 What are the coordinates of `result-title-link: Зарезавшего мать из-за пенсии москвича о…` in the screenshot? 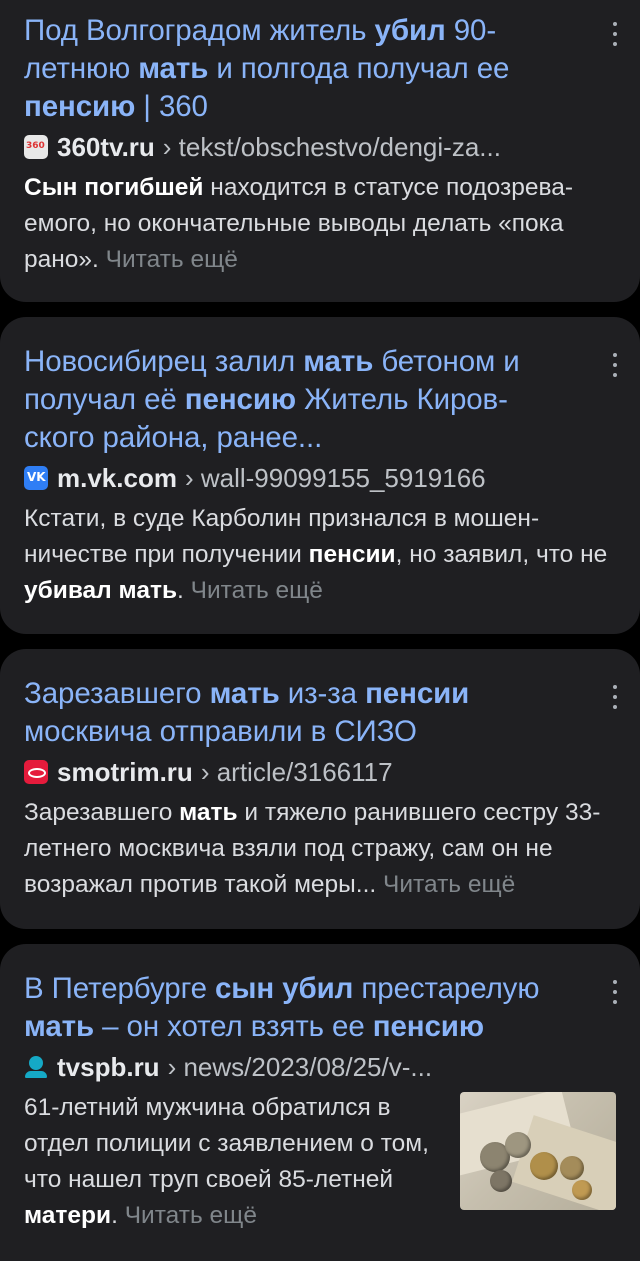 It's located at (320, 713).